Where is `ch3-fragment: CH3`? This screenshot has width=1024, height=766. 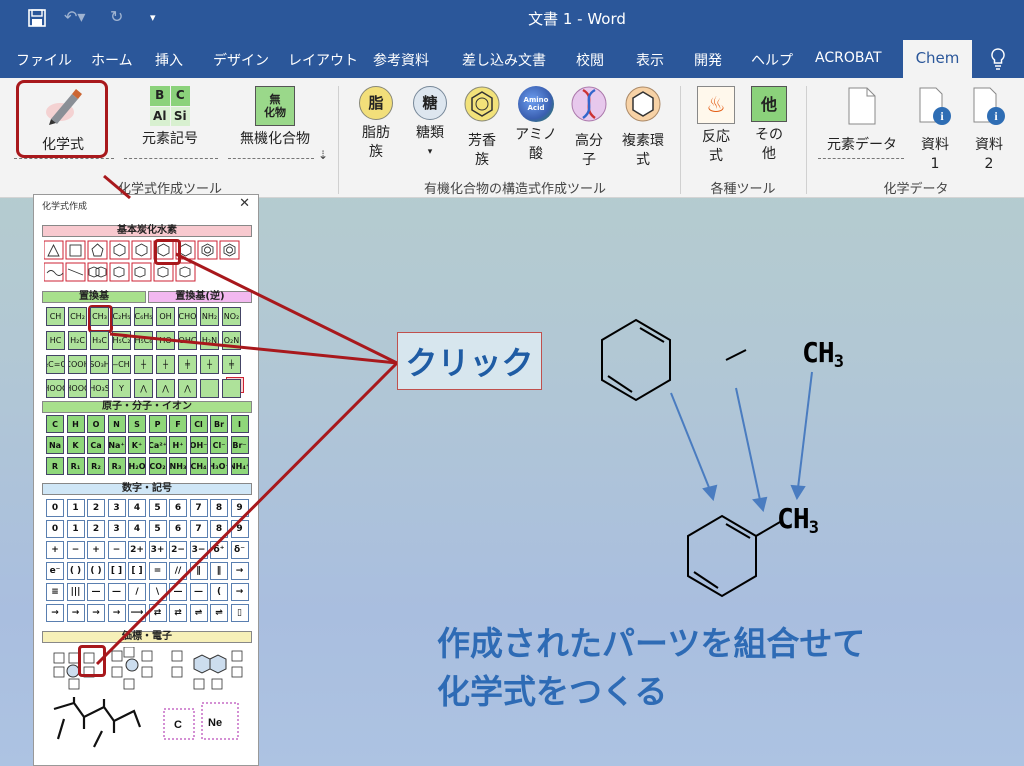
ch3-fragment: CH3 is located at coordinates (823, 354).